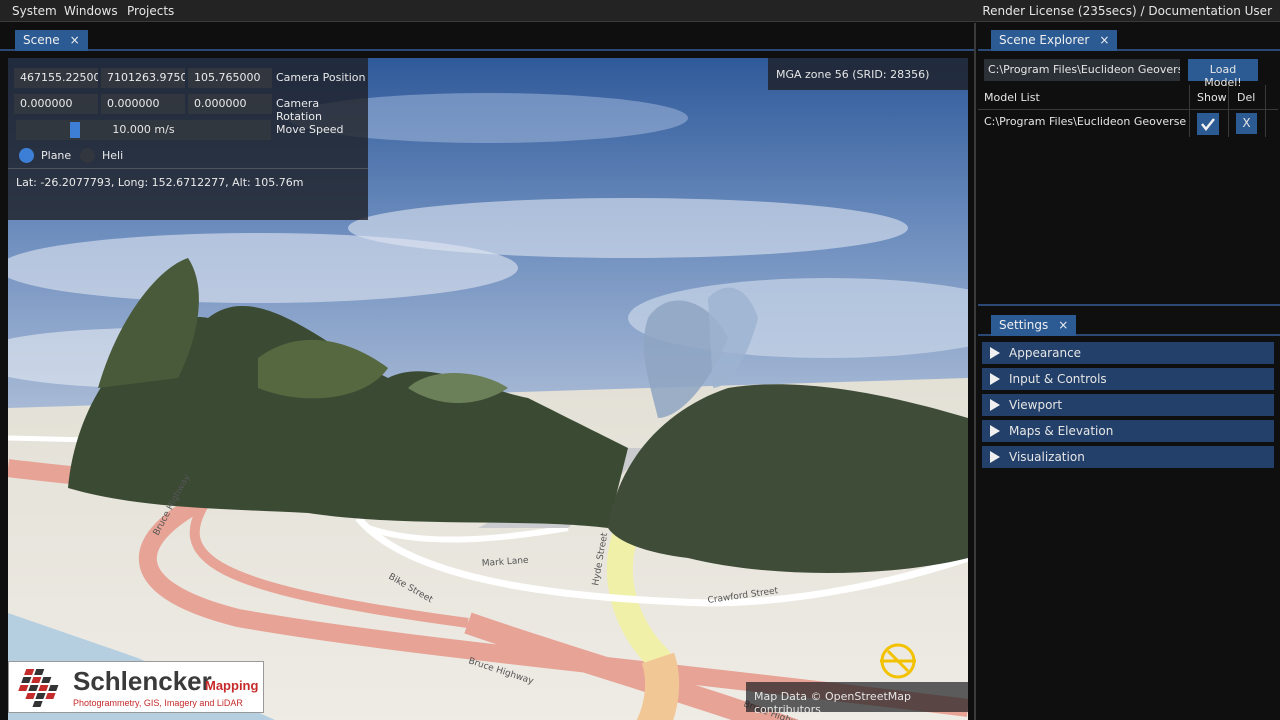 The width and height of the screenshot is (1280, 720). What do you see at coordinates (143, 104) in the screenshot?
I see `camera-rotation-y-input: 0.000000` at bounding box center [143, 104].